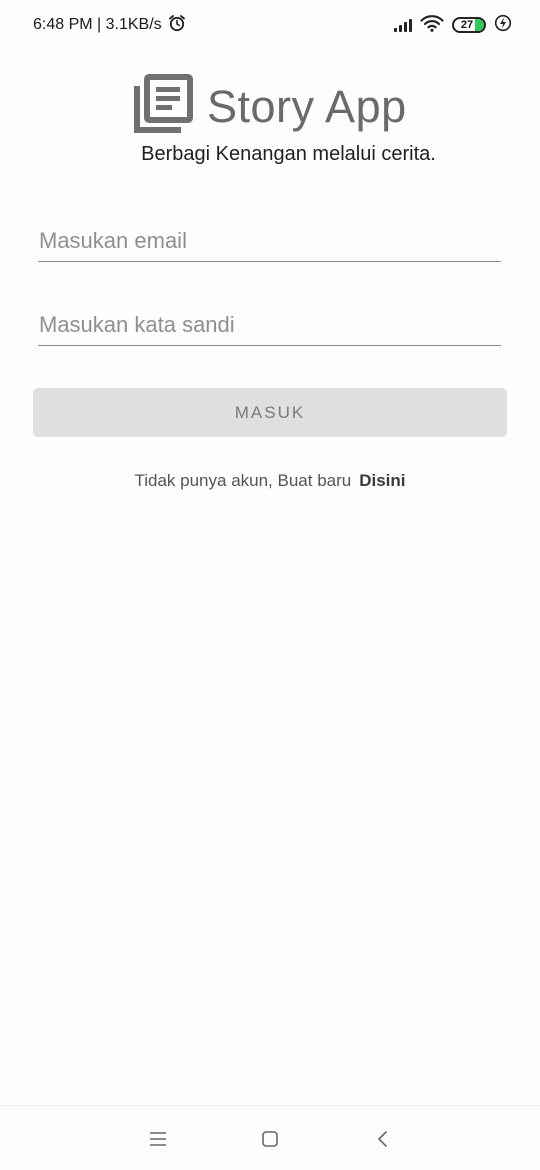 This screenshot has width=540, height=1170. Describe the element at coordinates (307, 106) in the screenshot. I see `app-title: Story App` at that location.